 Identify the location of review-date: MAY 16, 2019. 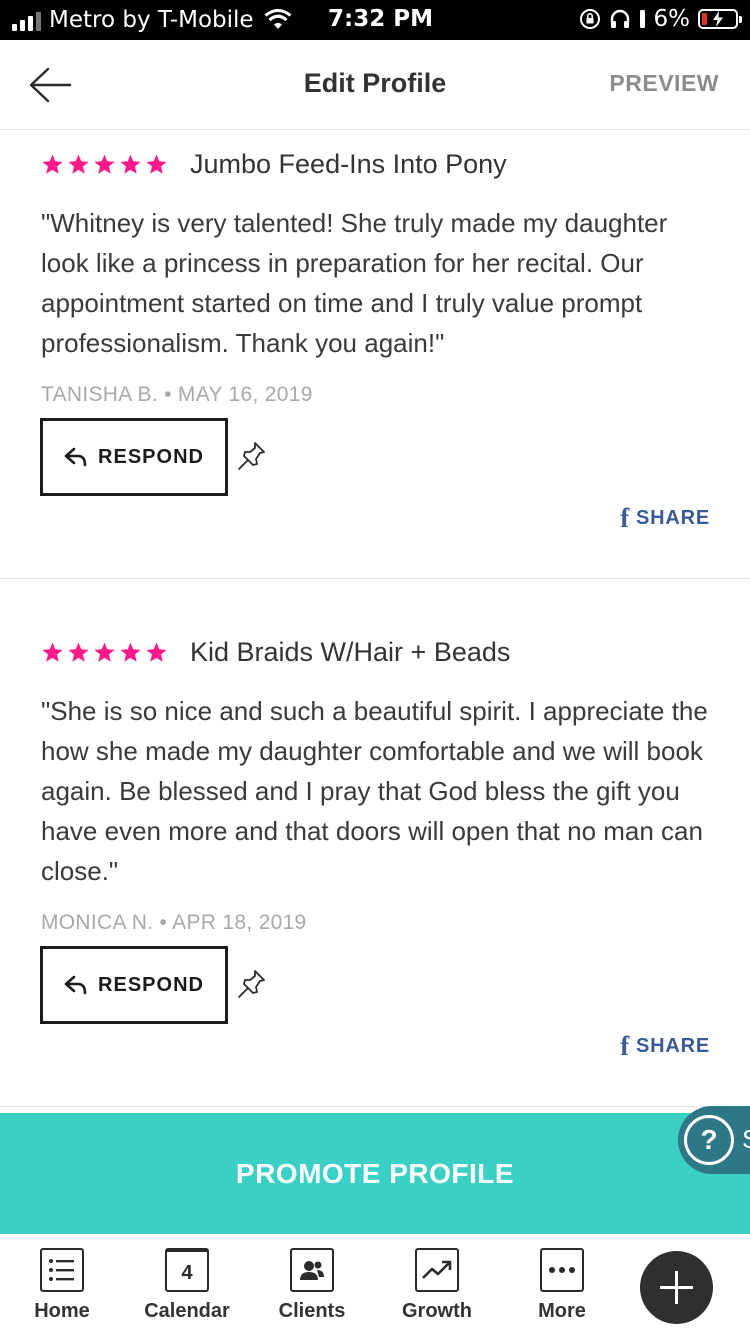
(245, 394).